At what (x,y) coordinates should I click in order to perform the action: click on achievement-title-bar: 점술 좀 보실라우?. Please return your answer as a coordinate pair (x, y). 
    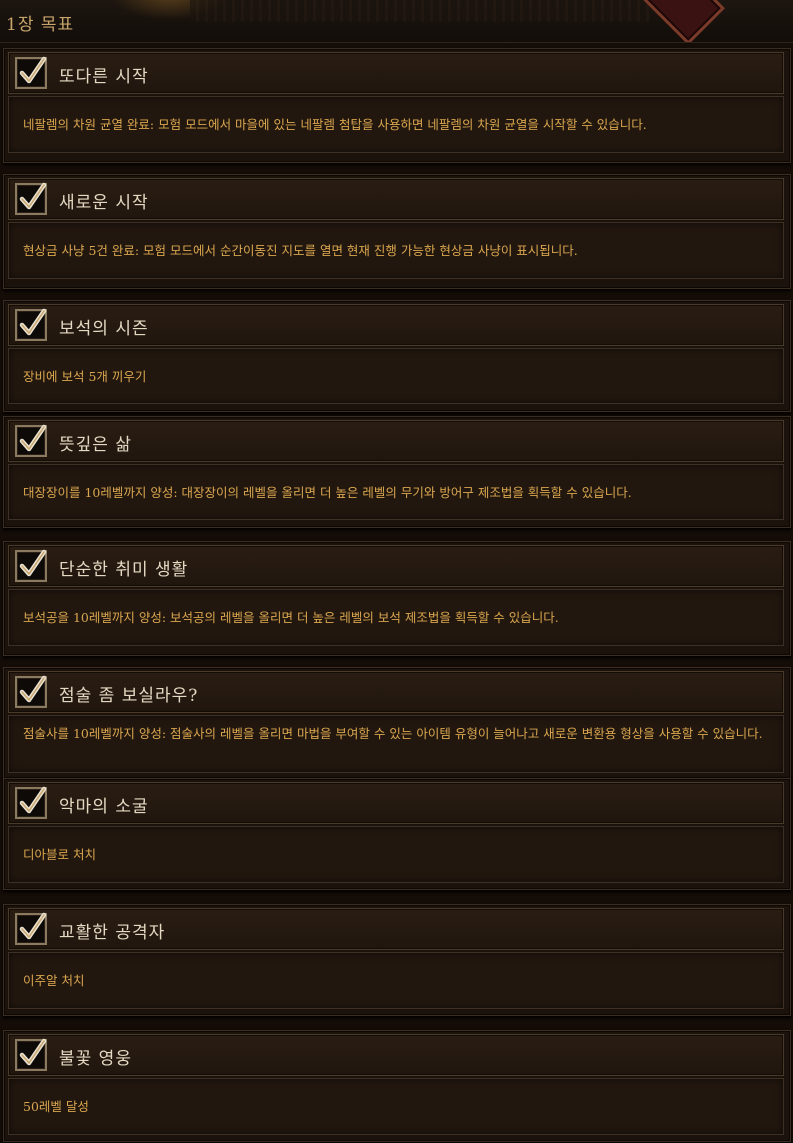
    Looking at the image, I should click on (396, 692).